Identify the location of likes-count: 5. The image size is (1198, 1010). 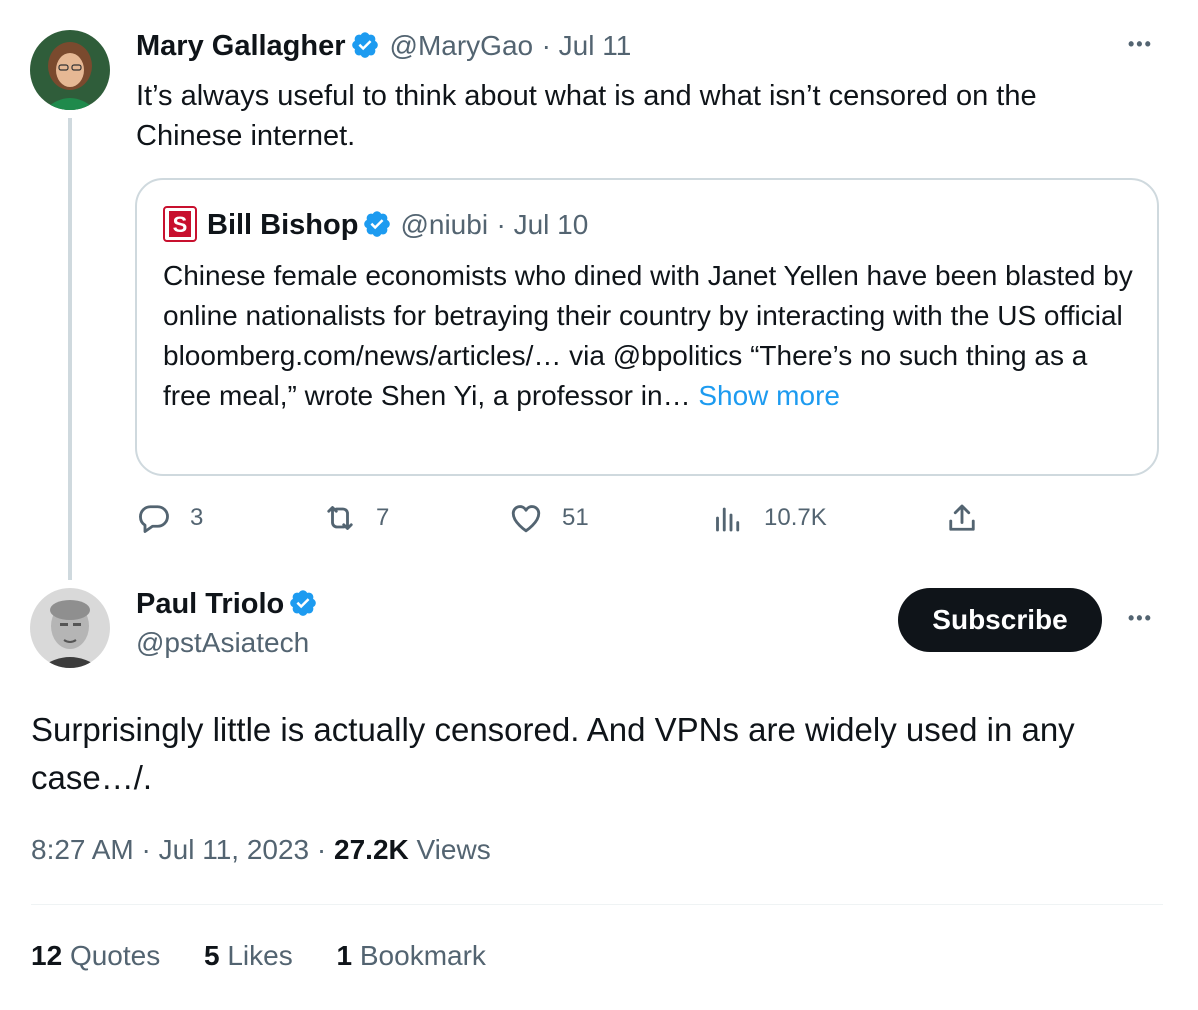
(212, 955).